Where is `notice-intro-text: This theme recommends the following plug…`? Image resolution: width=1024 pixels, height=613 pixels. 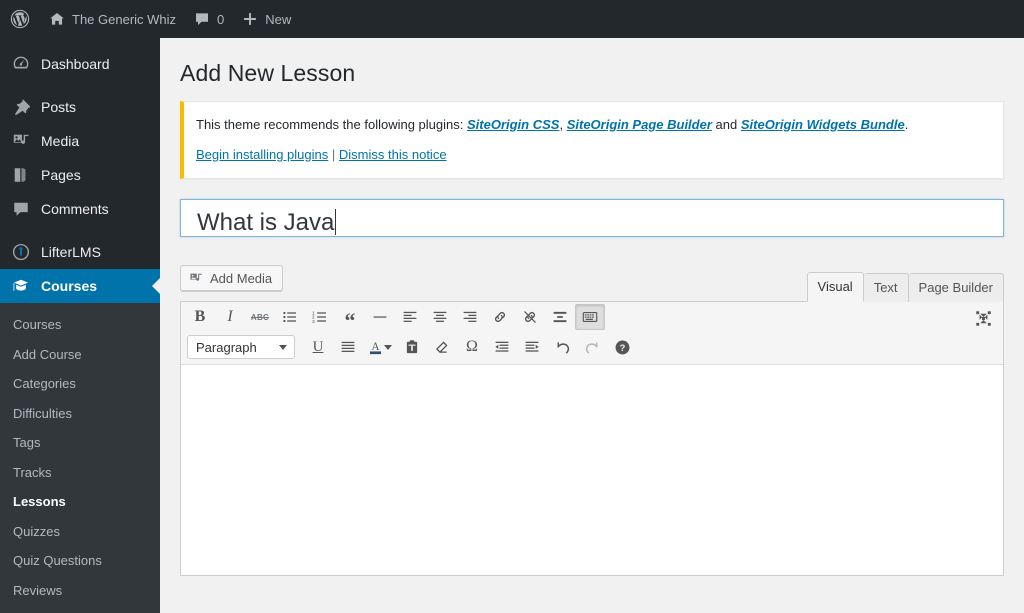
notice-intro-text: This theme recommends the following plug… is located at coordinates (330, 124).